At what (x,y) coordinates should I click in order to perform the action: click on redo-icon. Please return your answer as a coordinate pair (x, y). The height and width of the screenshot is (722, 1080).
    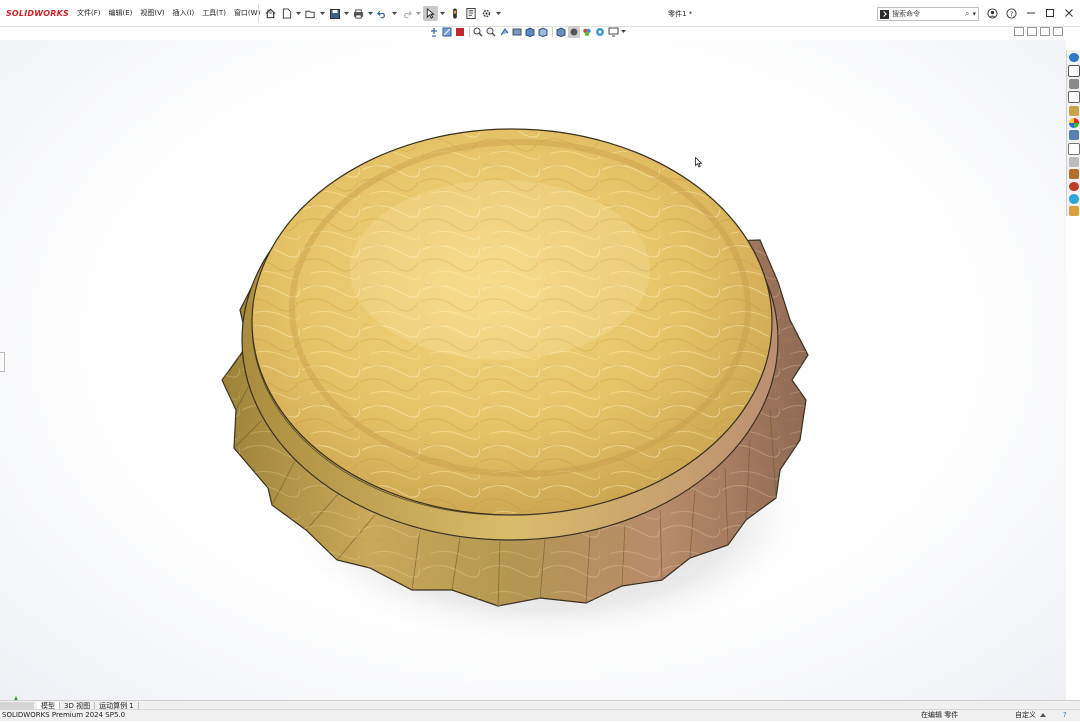
    Looking at the image, I should click on (406, 13).